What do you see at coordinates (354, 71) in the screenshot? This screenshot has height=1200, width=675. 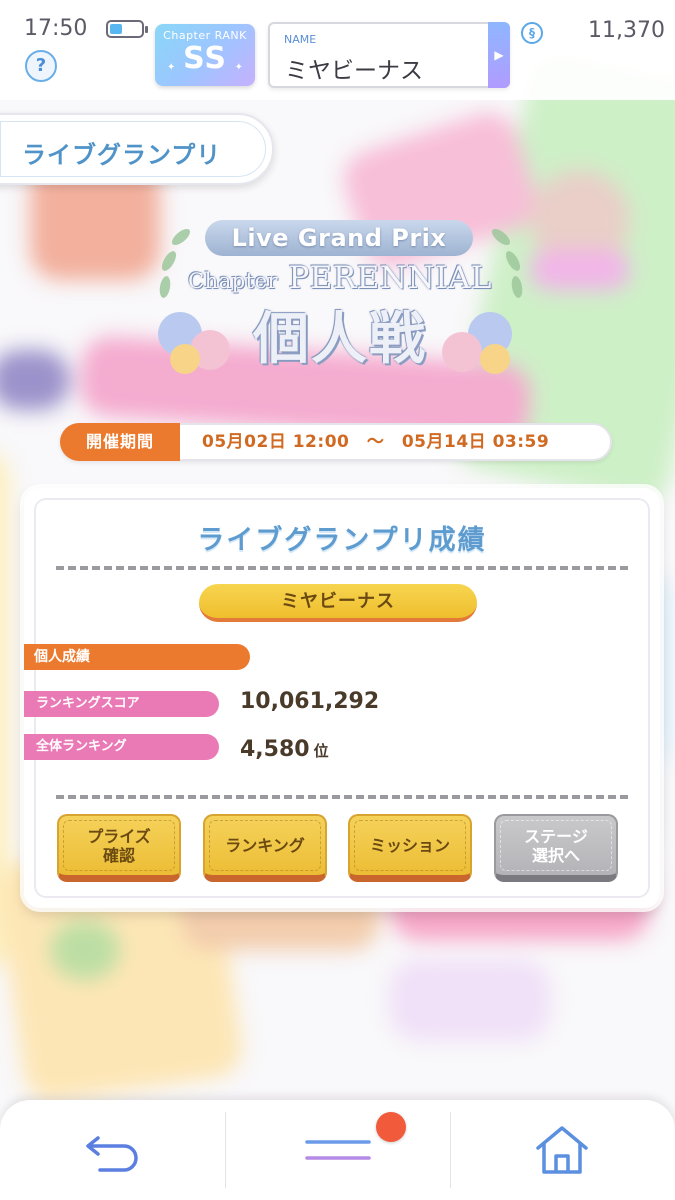 I see `player-name: ミヤビーナス` at bounding box center [354, 71].